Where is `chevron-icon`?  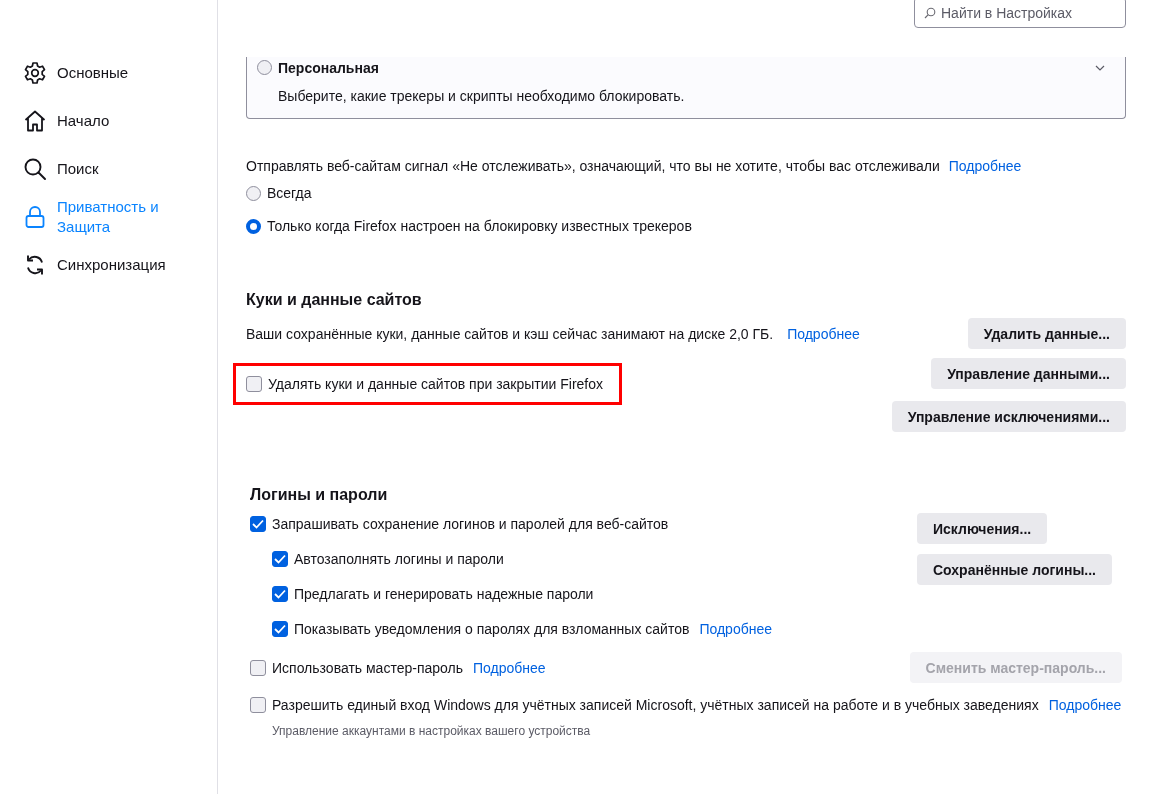
chevron-icon is located at coordinates (1100, 67).